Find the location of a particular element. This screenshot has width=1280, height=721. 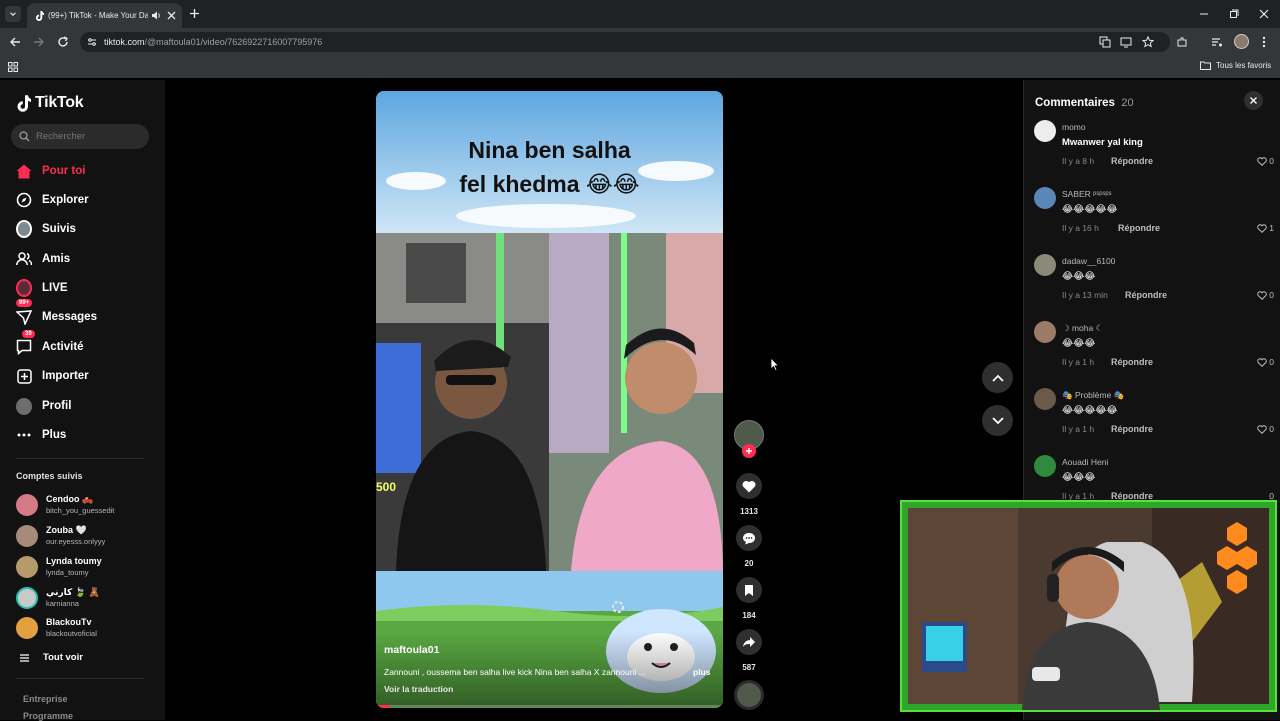

video-author: maftoula01 is located at coordinates (411, 650).